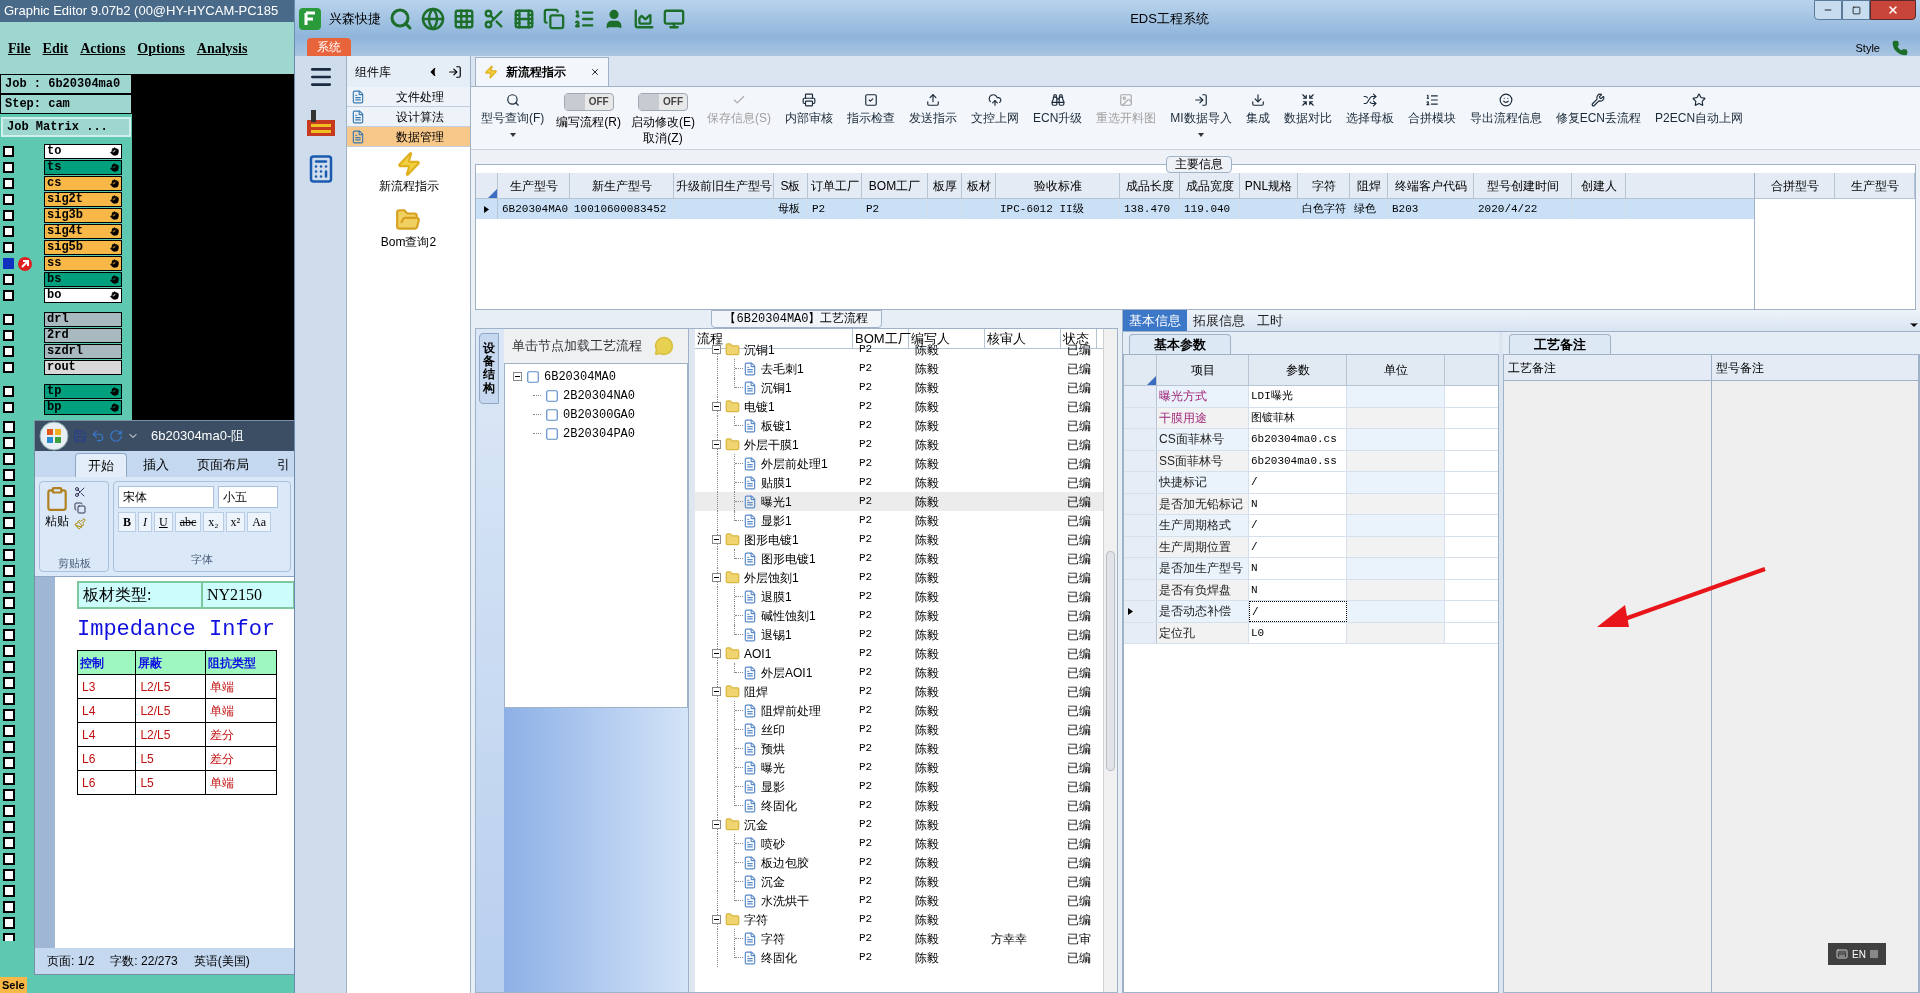 The width and height of the screenshot is (1920, 993). Describe the element at coordinates (1270, 320) in the screenshot. I see `tab: 工时` at that location.